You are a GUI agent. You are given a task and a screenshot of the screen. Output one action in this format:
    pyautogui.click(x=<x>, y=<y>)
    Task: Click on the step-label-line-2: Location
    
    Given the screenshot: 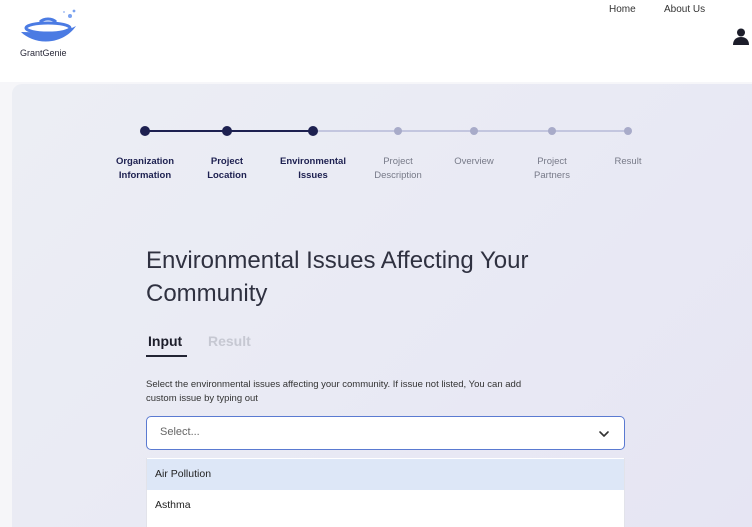 What is the action you would take?
    pyautogui.click(x=227, y=175)
    